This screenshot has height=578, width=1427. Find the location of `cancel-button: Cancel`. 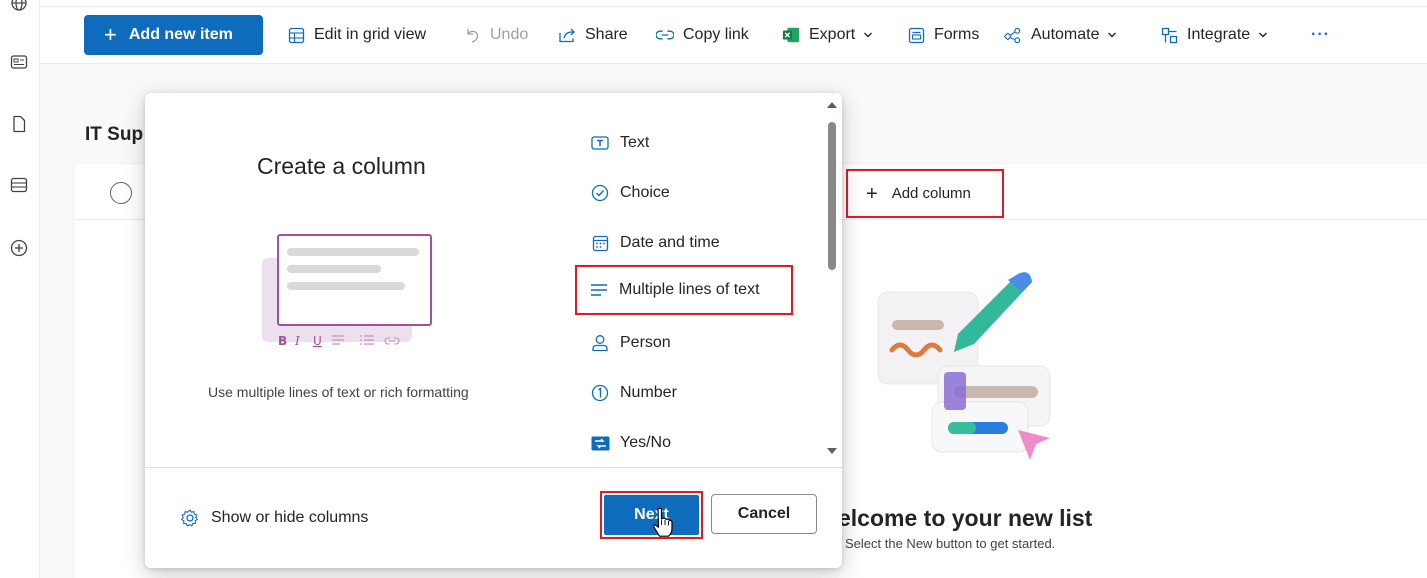

cancel-button: Cancel is located at coordinates (764, 514).